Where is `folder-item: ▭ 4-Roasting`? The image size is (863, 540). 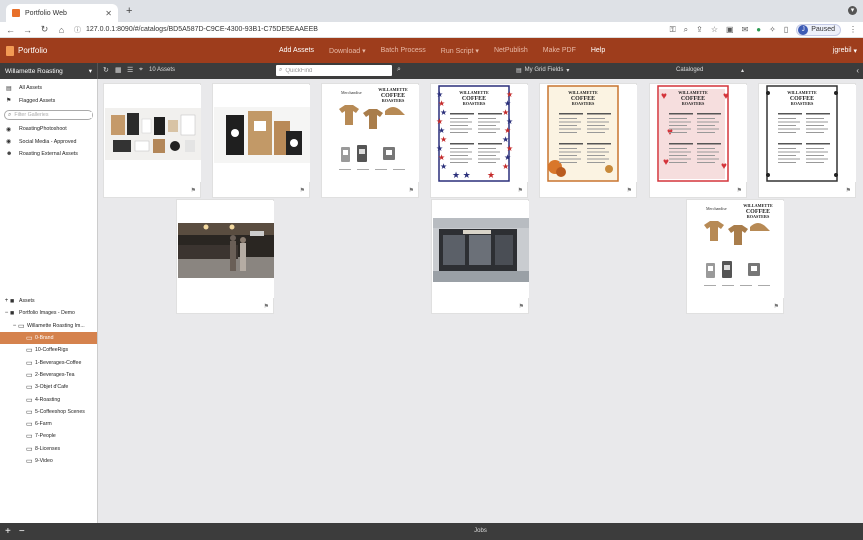 folder-item: ▭ 4-Roasting is located at coordinates (48, 399).